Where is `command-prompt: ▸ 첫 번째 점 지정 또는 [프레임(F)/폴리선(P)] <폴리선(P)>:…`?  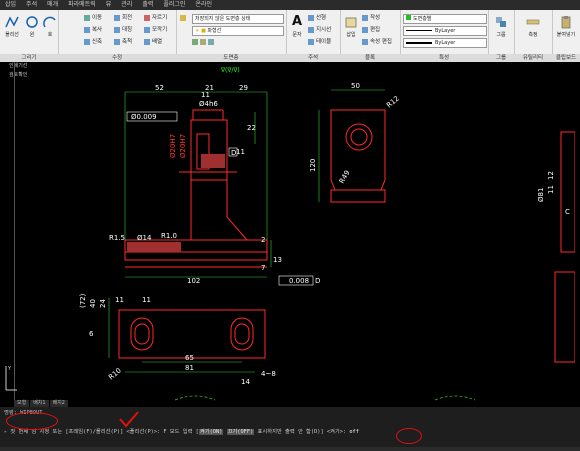 command-prompt: ▸ 첫 번째 점 지정 또는 [프레임(F)/폴리선(P)] <폴리선(P)>:… is located at coordinates (181, 431).